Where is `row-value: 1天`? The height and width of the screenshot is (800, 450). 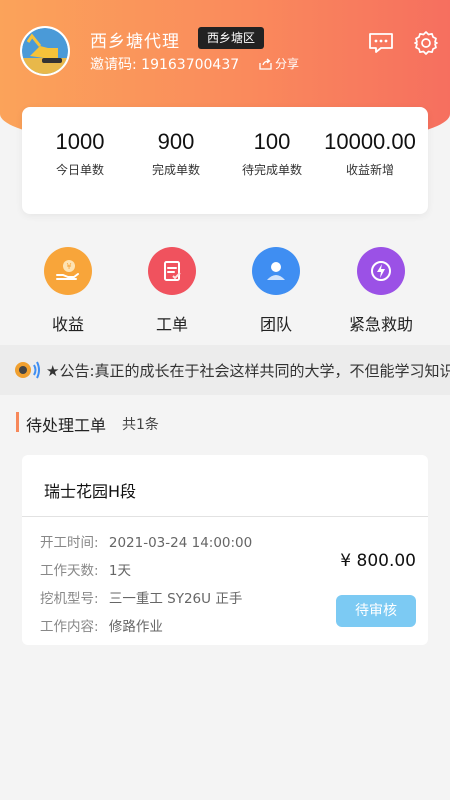
row-value: 1天 is located at coordinates (119, 571).